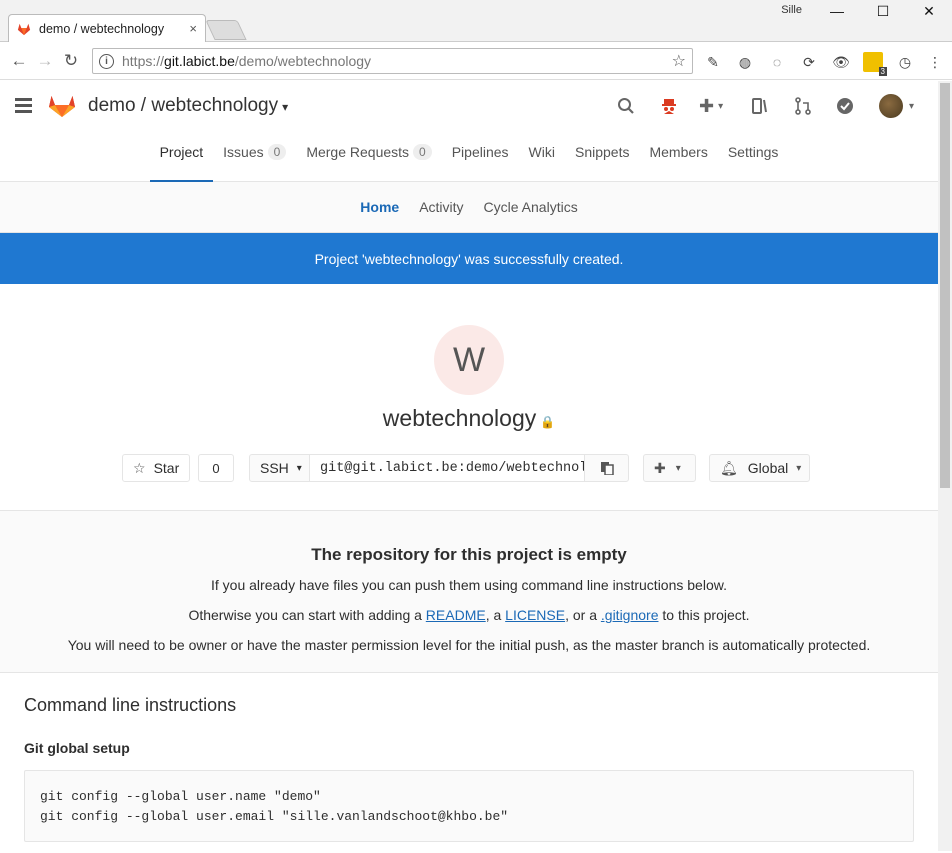 Image resolution: width=952 pixels, height=853 pixels. Describe the element at coordinates (891, 106) in the screenshot. I see `avatar` at that location.